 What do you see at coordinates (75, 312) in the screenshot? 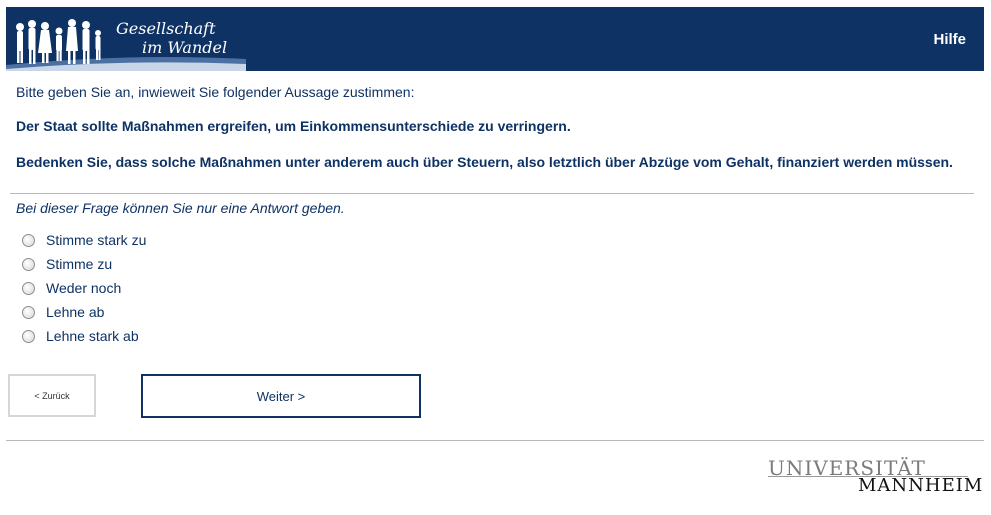
I see `option-label: Lehne ab` at bounding box center [75, 312].